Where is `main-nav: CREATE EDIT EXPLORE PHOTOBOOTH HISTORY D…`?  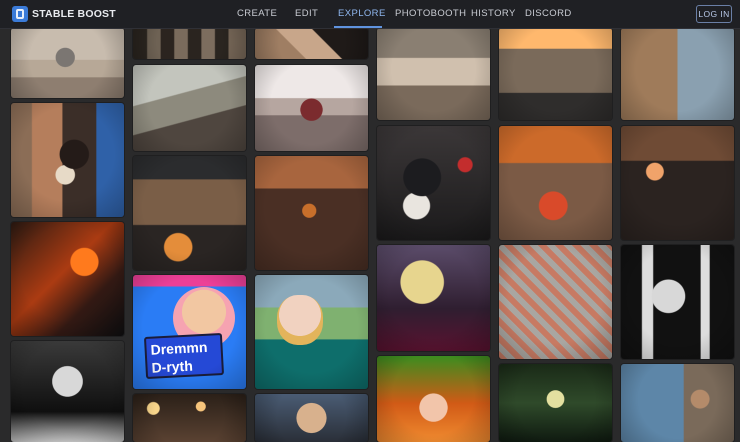 main-nav: CREATE EDIT EXPLORE PHOTOBOOTH HISTORY D… is located at coordinates (370, 14).